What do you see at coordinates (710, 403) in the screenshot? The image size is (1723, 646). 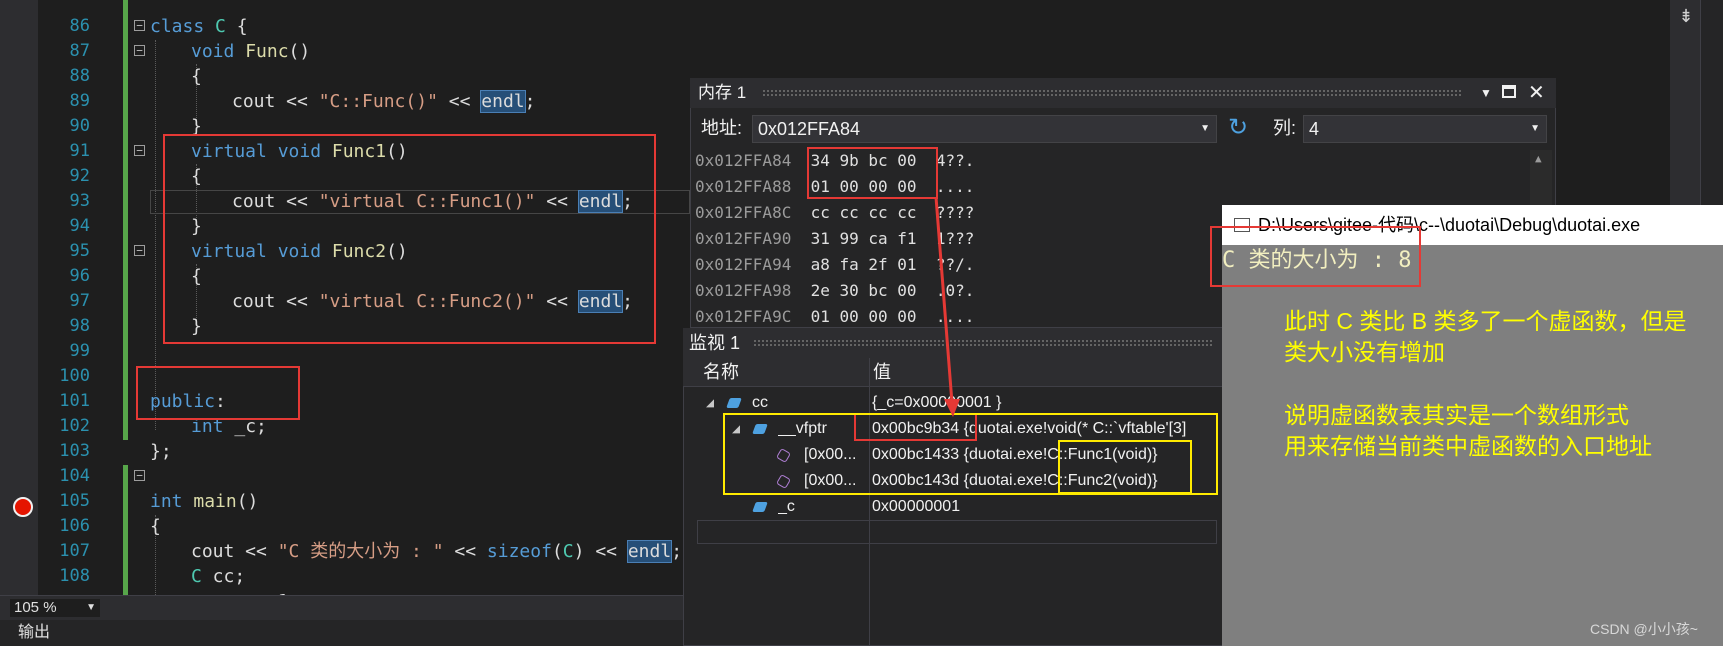 I see `collapse-icon: ◢` at bounding box center [710, 403].